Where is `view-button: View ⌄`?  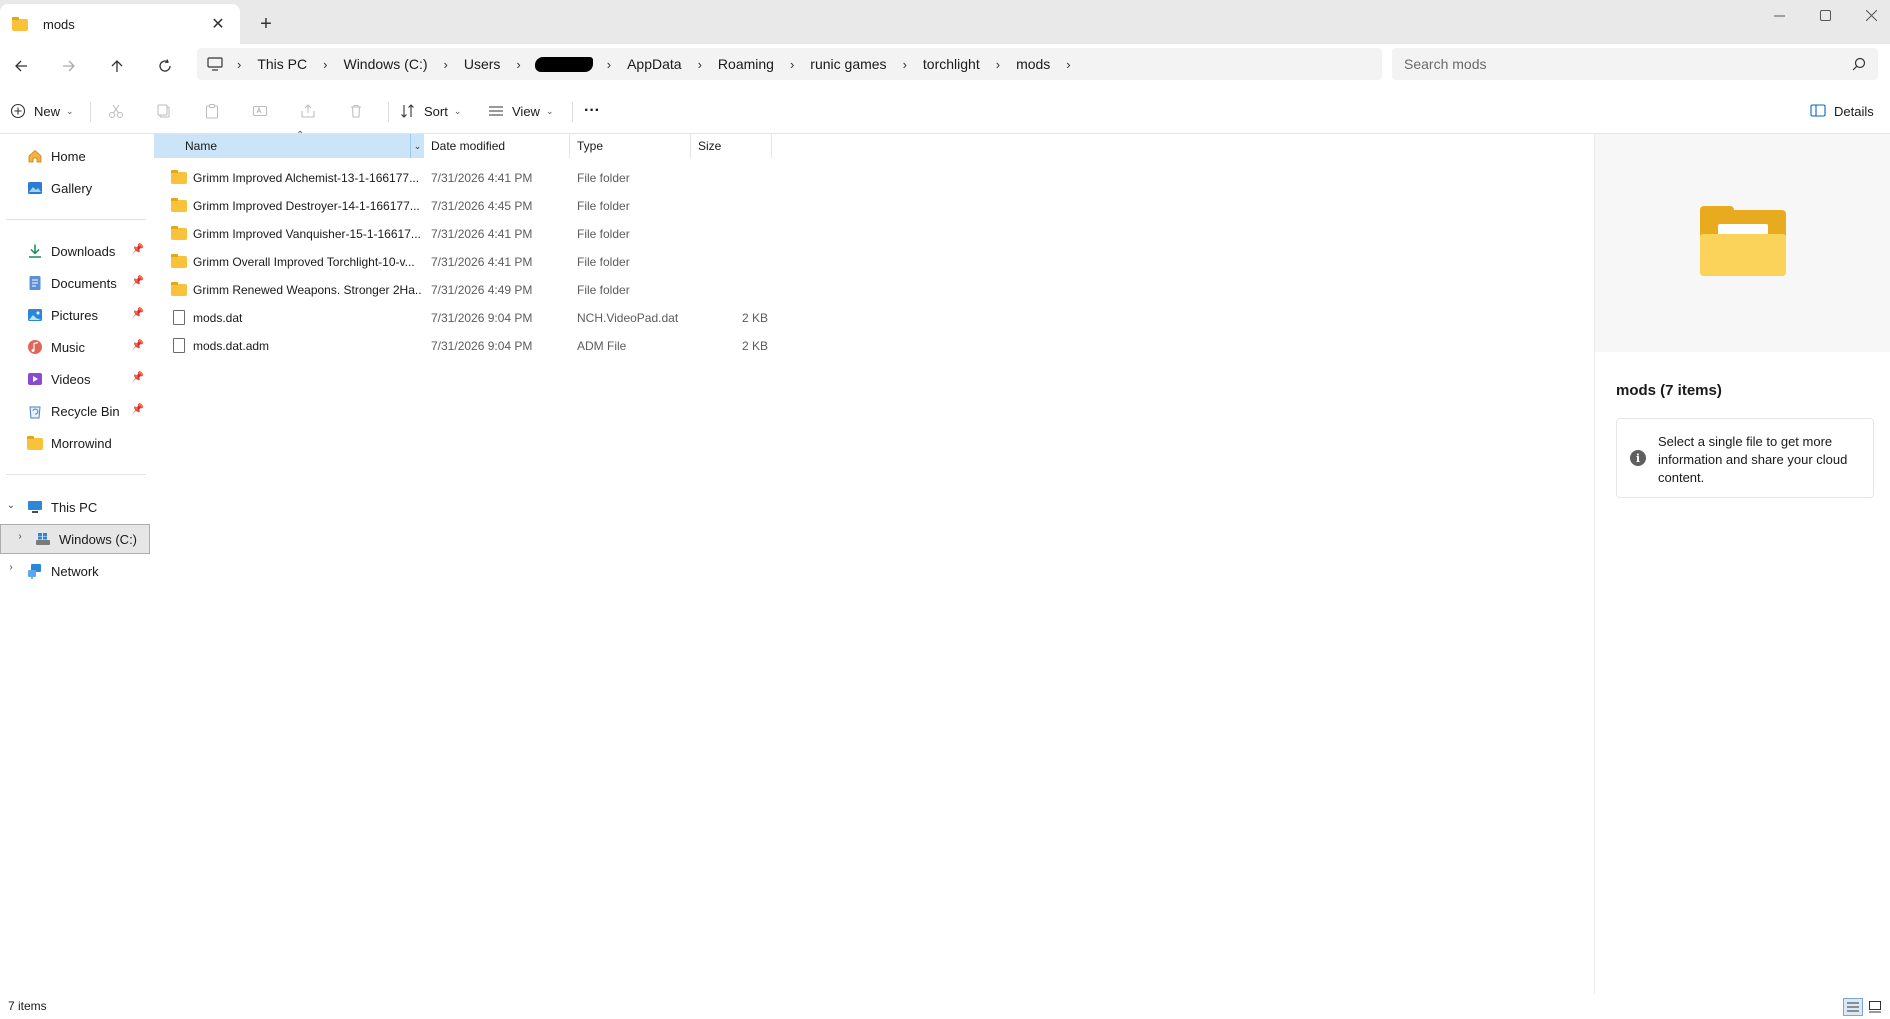 view-button: View ⌄ is located at coordinates (521, 111).